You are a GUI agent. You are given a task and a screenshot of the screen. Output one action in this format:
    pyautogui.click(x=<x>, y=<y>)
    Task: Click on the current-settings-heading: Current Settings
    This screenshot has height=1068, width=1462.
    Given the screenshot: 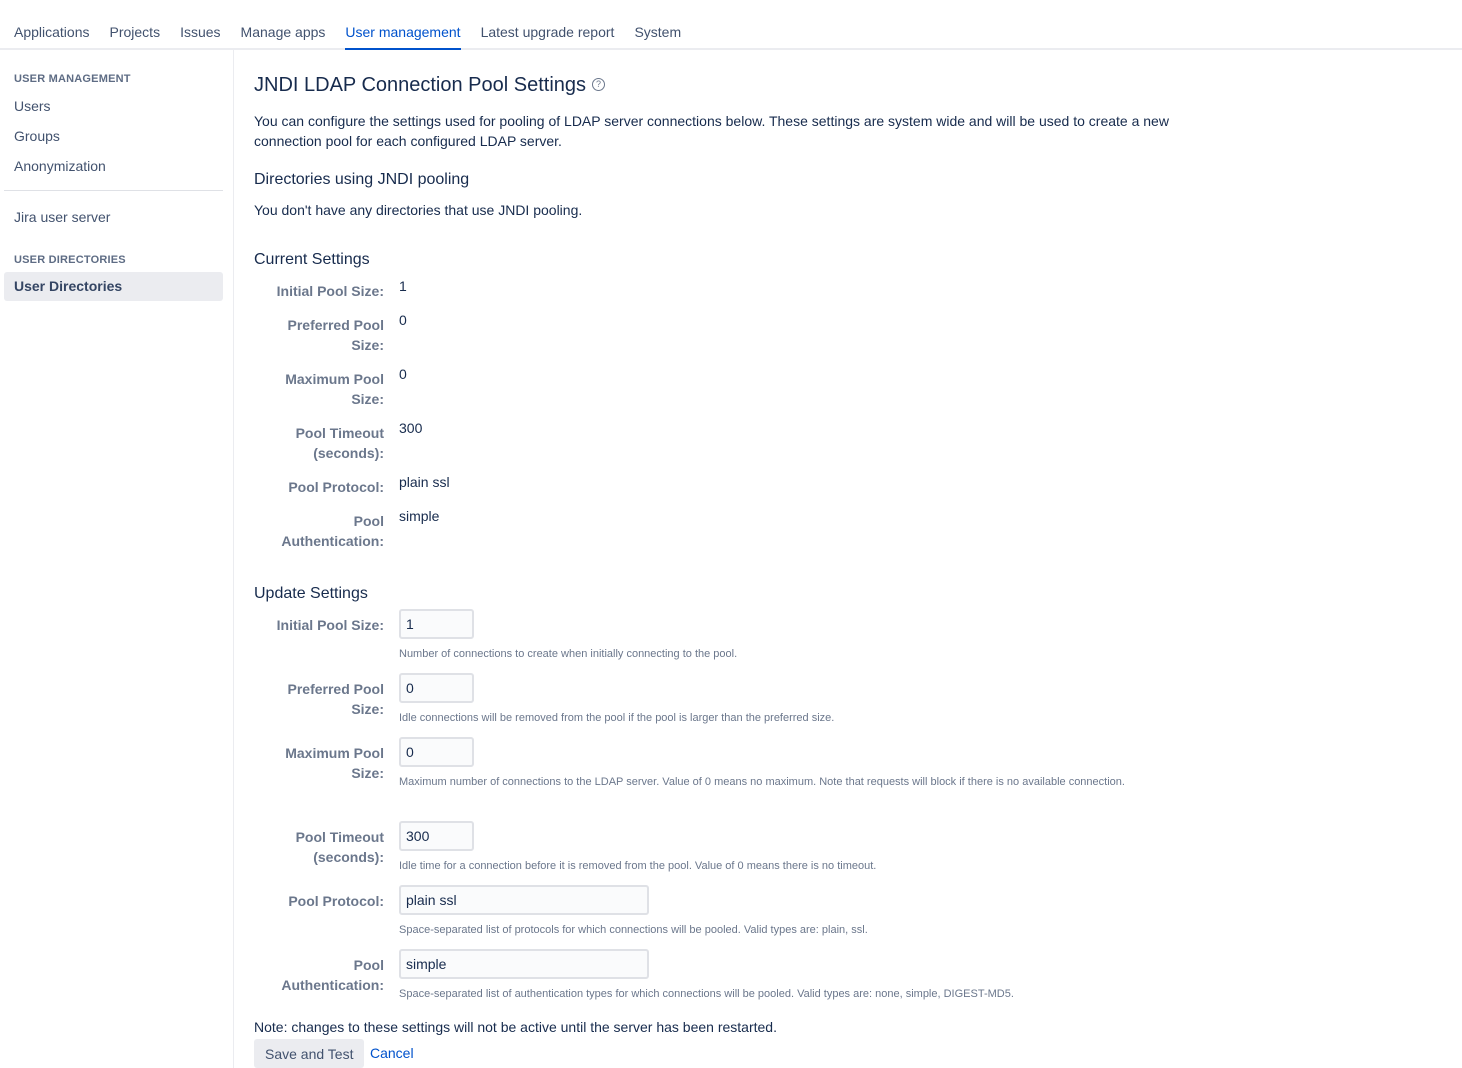 What is the action you would take?
    pyautogui.click(x=312, y=259)
    